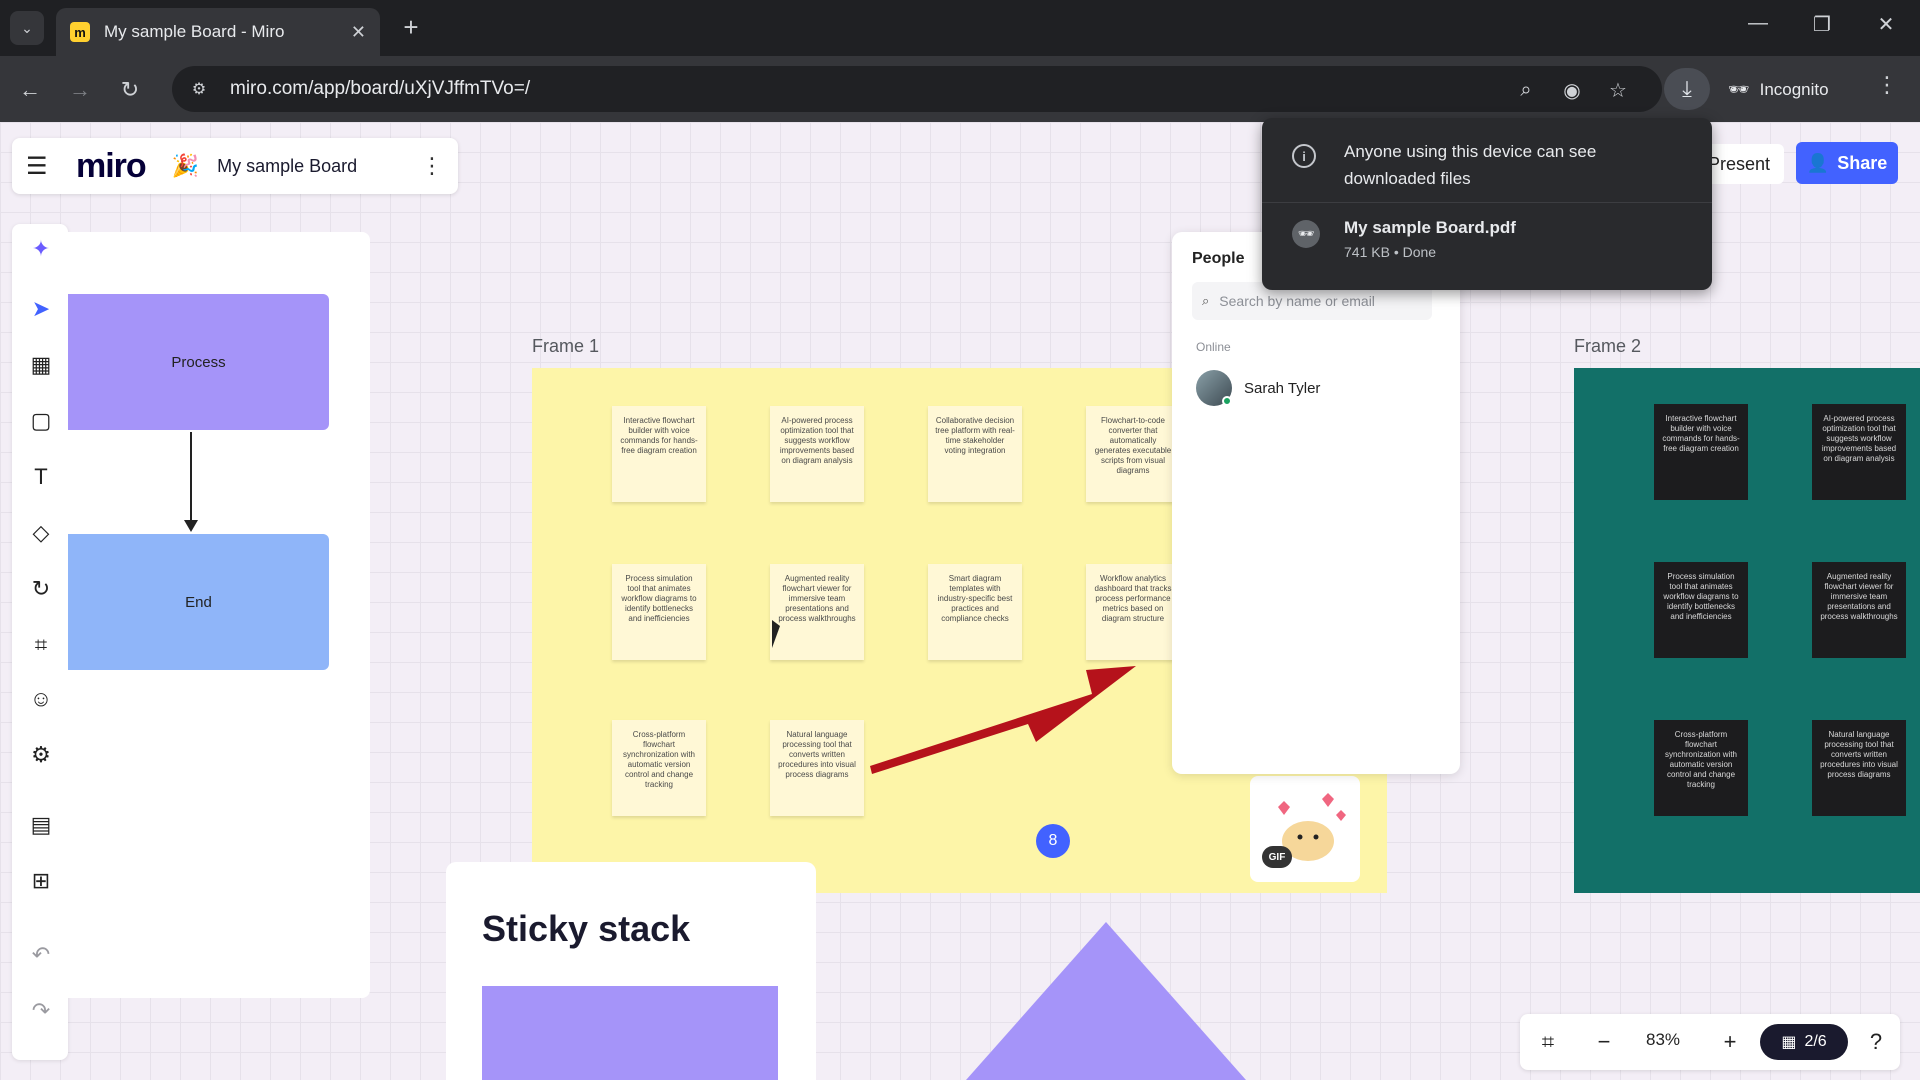 This screenshot has height=1080, width=1920. Describe the element at coordinates (776, 634) in the screenshot. I see `mouse-cursor-icon` at that location.